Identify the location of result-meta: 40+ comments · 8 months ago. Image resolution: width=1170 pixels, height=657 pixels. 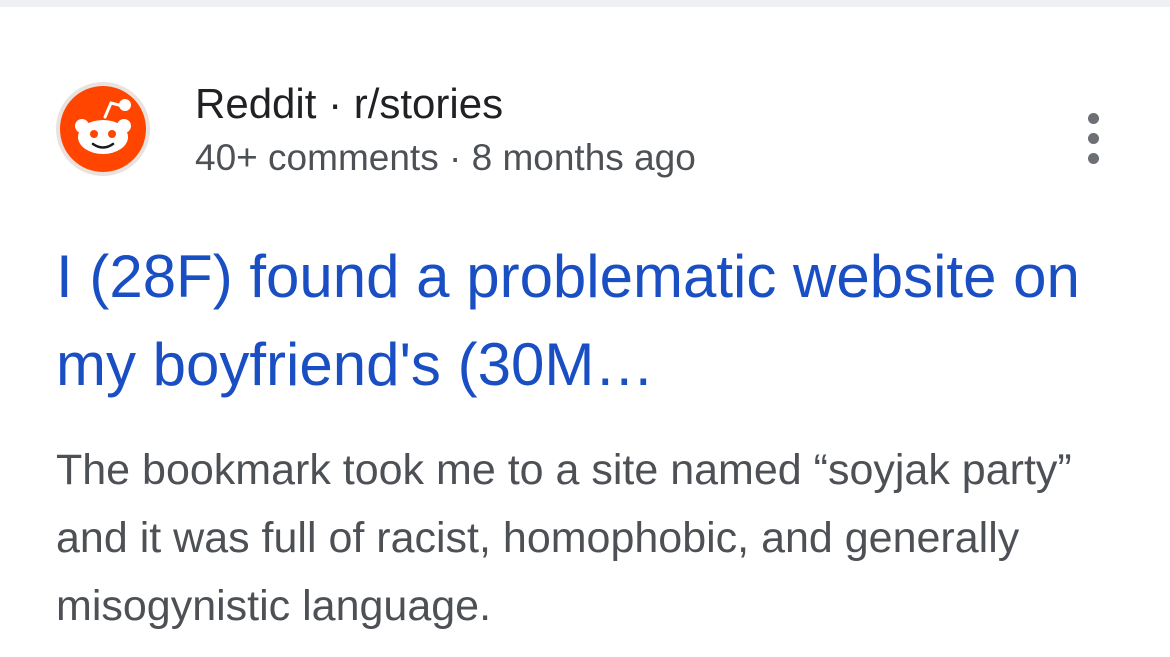
(445, 158).